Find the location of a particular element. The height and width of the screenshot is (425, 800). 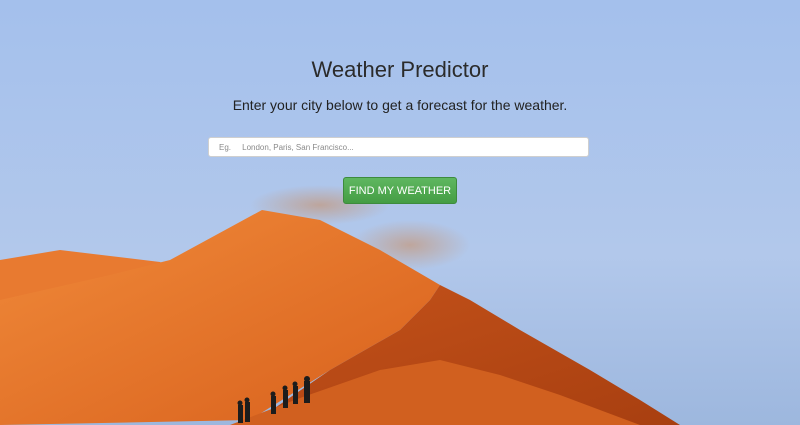

city-search-input is located at coordinates (398, 147).